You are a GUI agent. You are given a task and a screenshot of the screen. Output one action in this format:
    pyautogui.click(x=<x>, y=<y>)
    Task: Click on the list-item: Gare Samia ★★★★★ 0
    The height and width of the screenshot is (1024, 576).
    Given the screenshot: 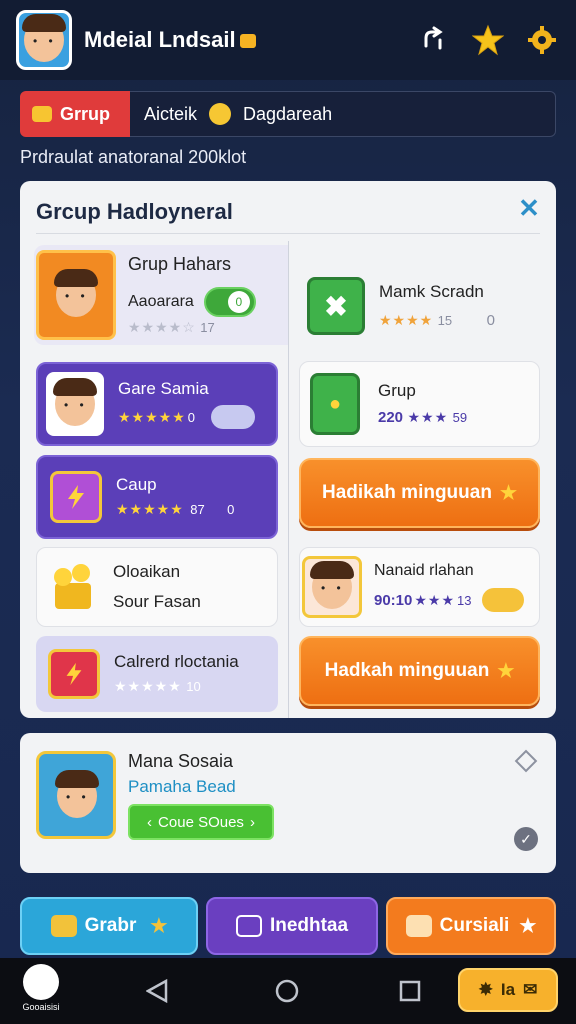 What is the action you would take?
    pyautogui.click(x=157, y=404)
    